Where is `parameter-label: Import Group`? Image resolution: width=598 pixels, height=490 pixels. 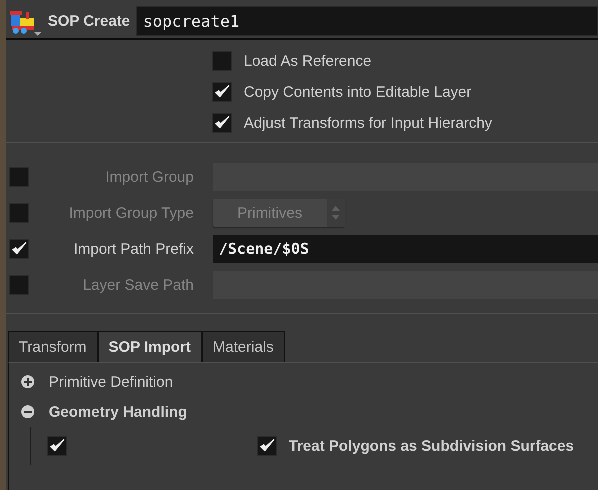 parameter-label: Import Group is located at coordinates (149, 177).